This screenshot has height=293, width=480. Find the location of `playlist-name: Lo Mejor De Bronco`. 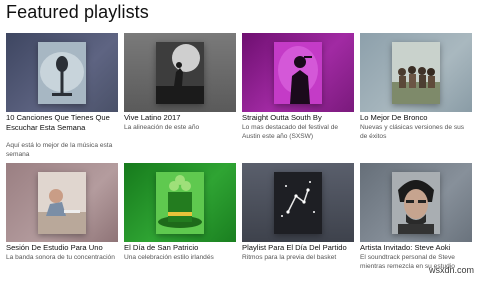

playlist-name: Lo Mejor De Bronco is located at coordinates (394, 117).